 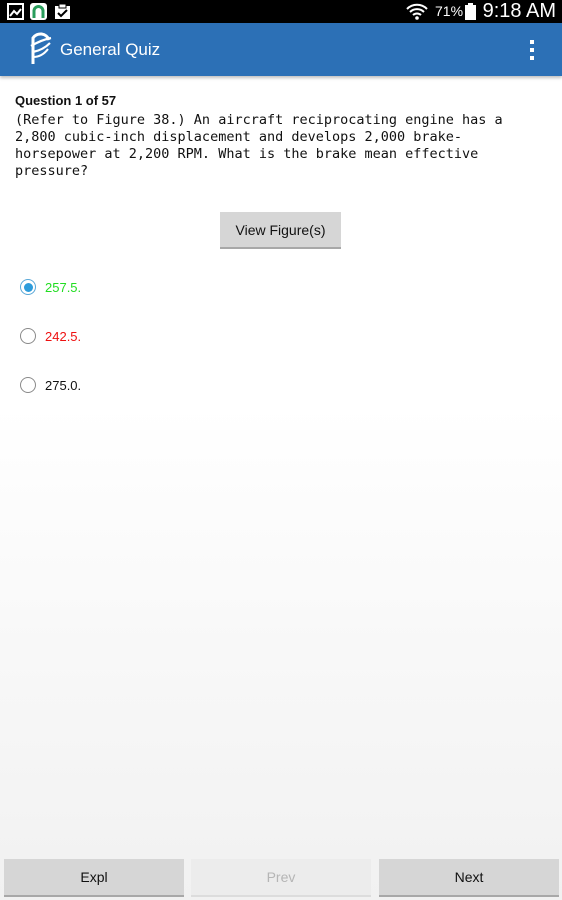 I want to click on overflow-menu-icon, so click(x=532, y=50).